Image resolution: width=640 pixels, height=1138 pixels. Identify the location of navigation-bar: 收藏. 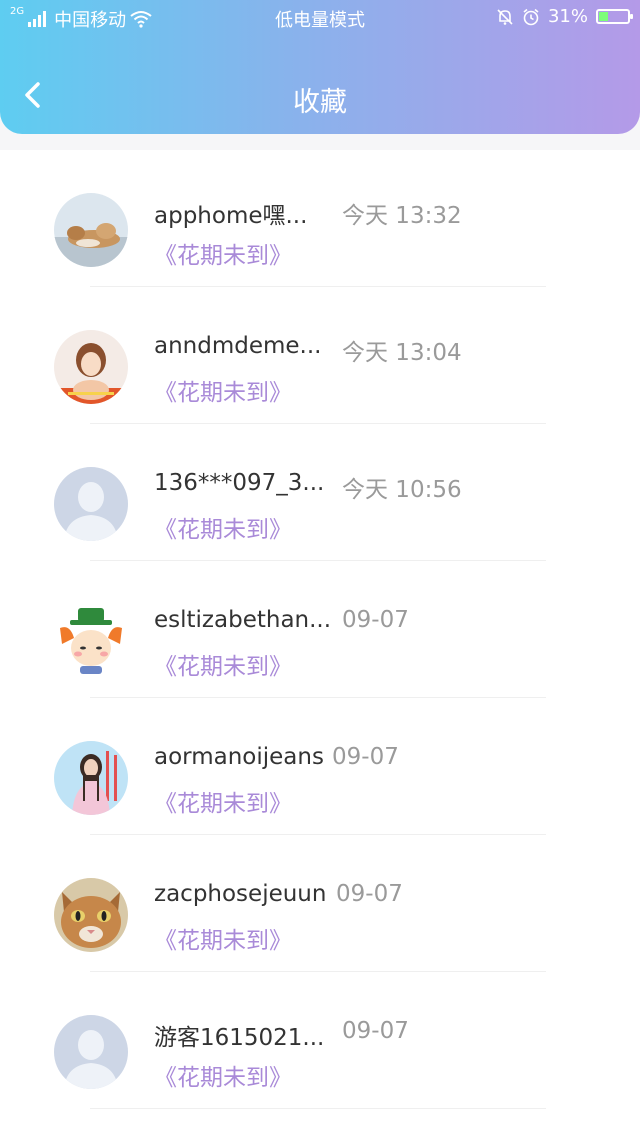
(320, 97).